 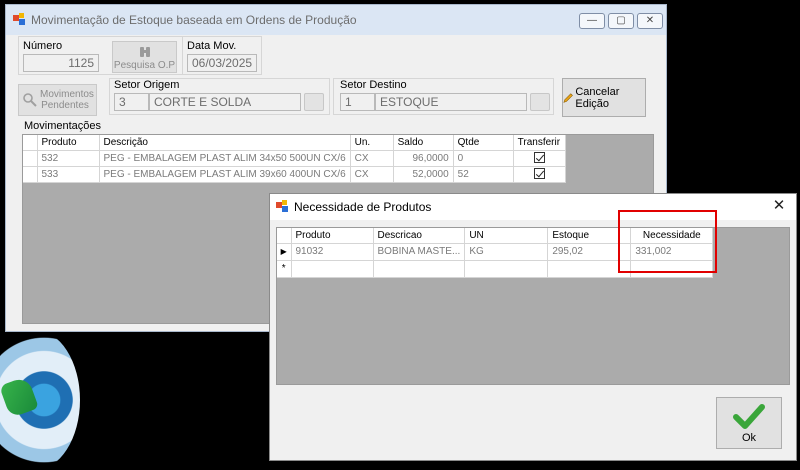 What do you see at coordinates (63, 126) in the screenshot?
I see `movimentacoes-label: Movimentações` at bounding box center [63, 126].